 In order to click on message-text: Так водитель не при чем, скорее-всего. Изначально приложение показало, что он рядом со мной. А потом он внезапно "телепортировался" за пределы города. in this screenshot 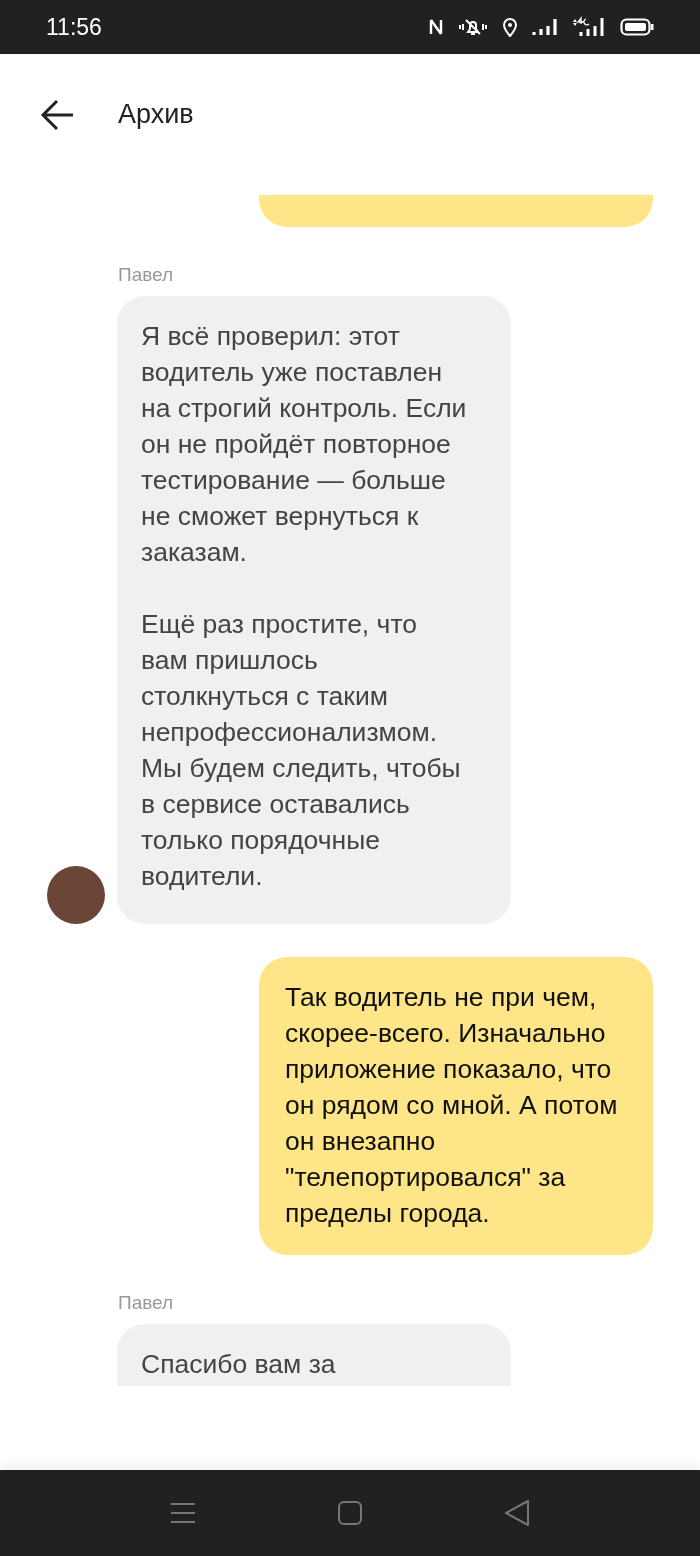, I will do `click(452, 1105)`.